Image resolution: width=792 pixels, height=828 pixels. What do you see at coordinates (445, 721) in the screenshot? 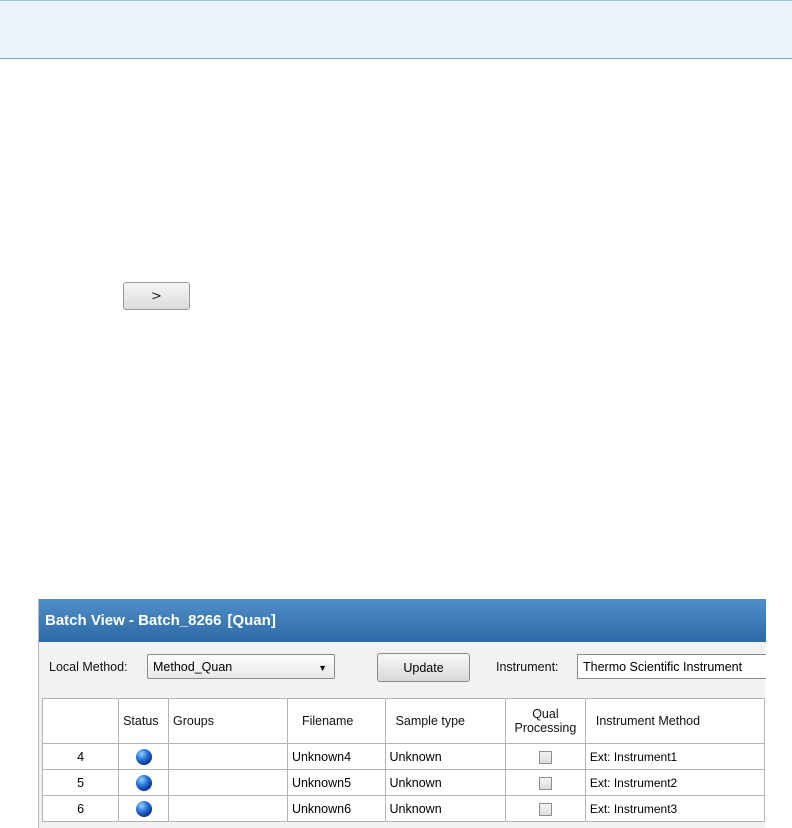
I see `column-header-sample-type: Sample type` at bounding box center [445, 721].